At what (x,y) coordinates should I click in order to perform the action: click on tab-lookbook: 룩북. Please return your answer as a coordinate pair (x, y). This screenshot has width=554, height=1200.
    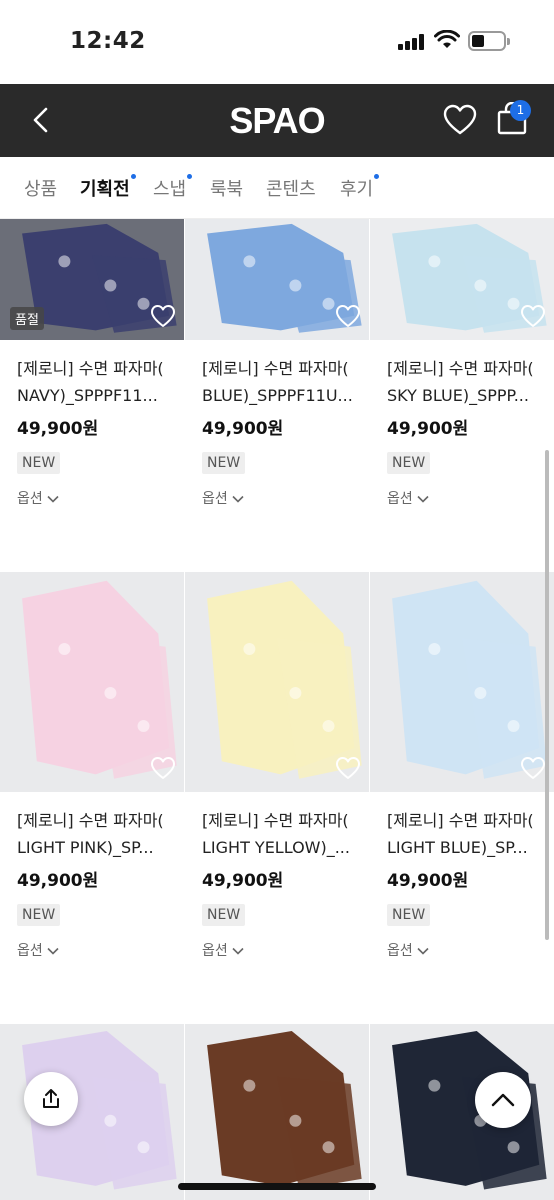
    Looking at the image, I should click on (226, 188).